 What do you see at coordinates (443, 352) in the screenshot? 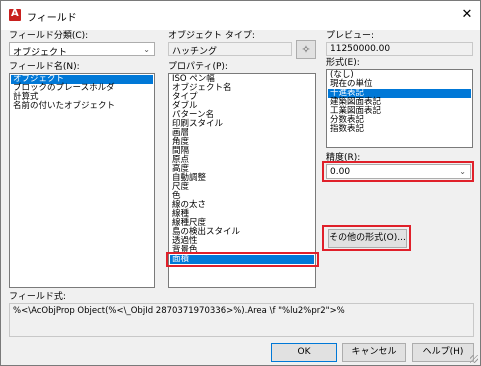
I see `help-button: ヘルプ(H)` at bounding box center [443, 352].